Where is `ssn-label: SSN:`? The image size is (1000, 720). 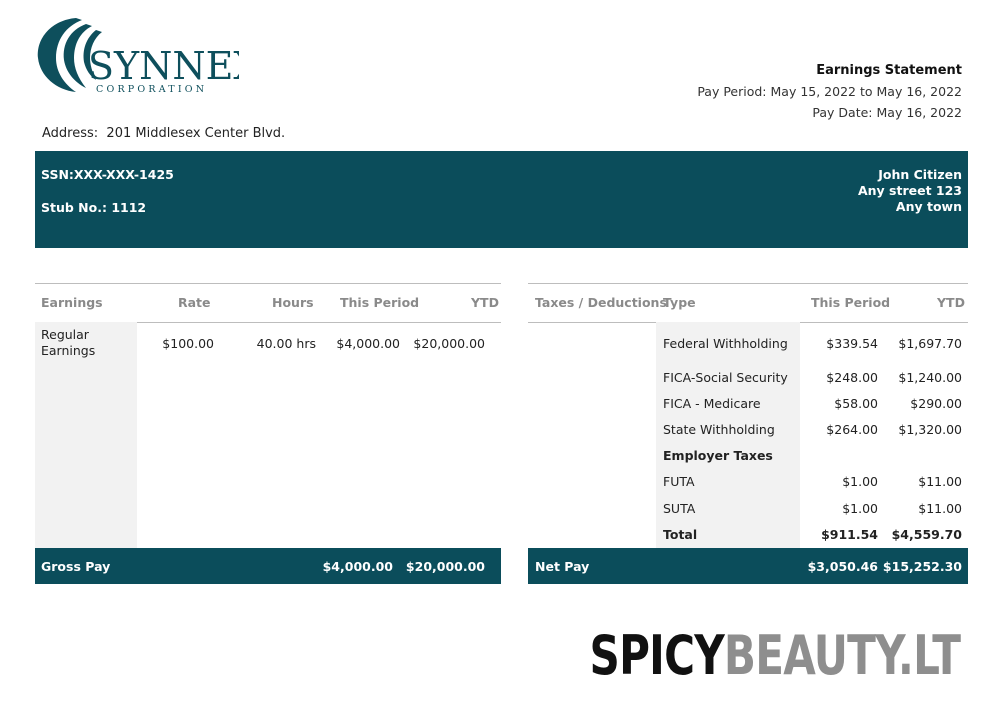 ssn-label: SSN: is located at coordinates (57, 174).